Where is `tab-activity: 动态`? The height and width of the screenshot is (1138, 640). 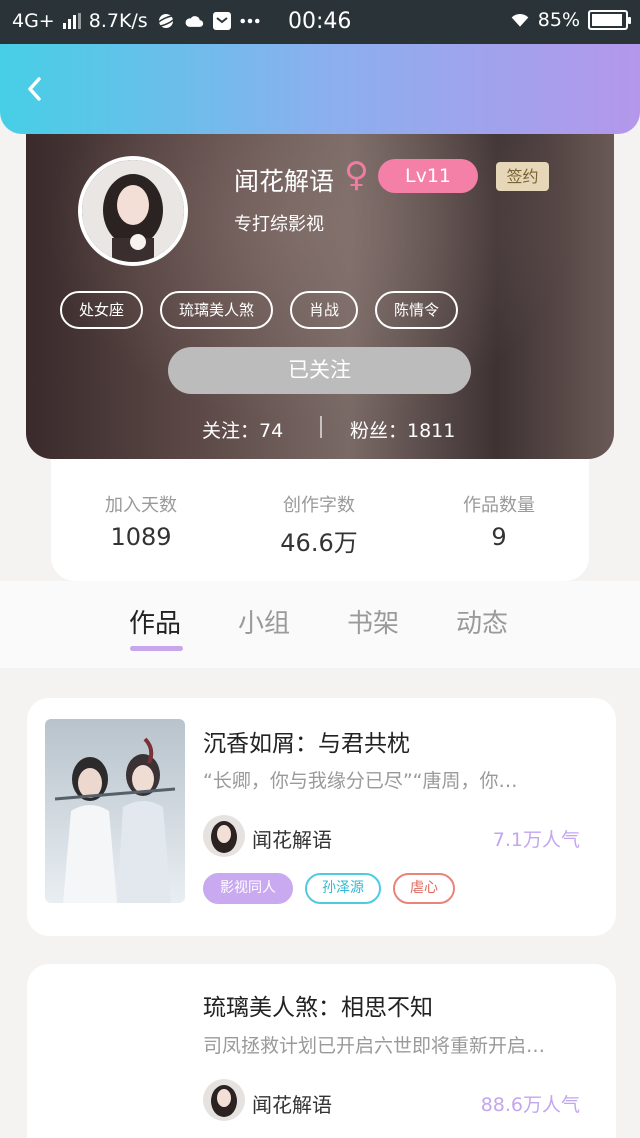
tab-activity: 动态 is located at coordinates (482, 621).